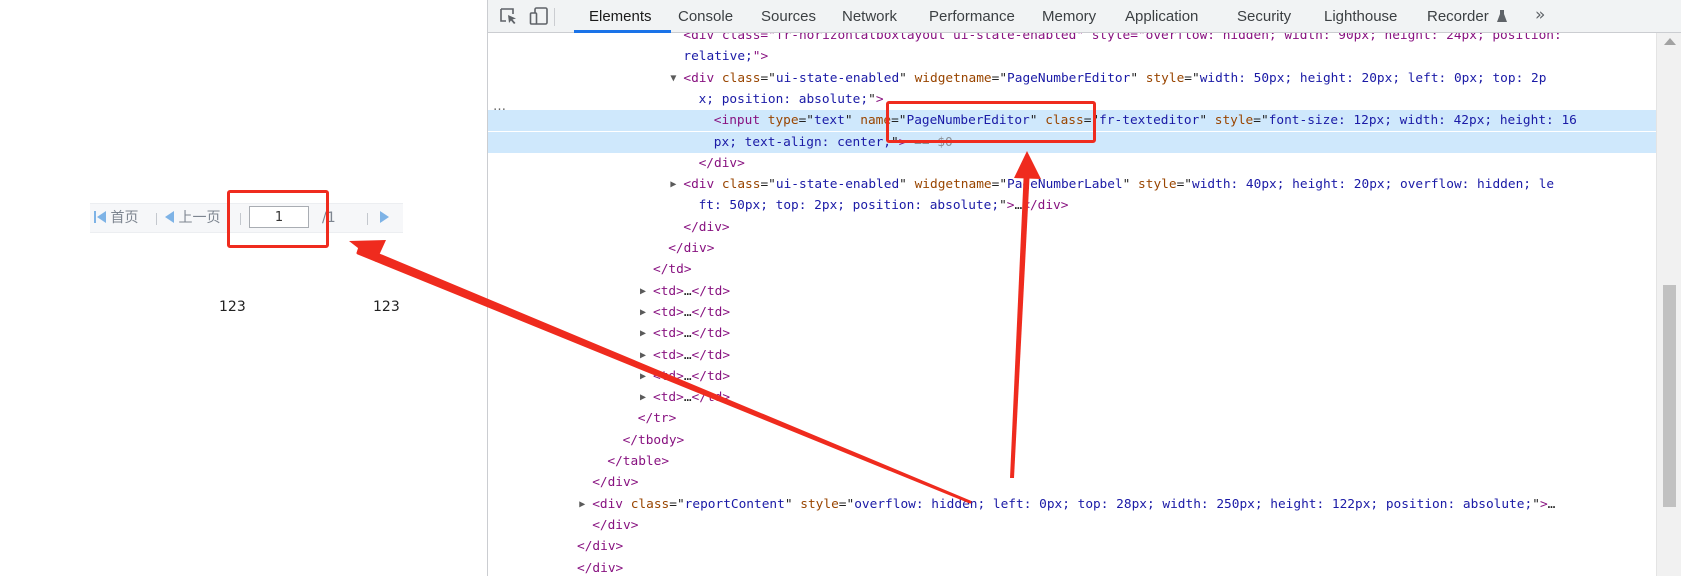 Image resolution: width=1681 pixels, height=576 pixels. I want to click on tab-network: Network, so click(869, 16).